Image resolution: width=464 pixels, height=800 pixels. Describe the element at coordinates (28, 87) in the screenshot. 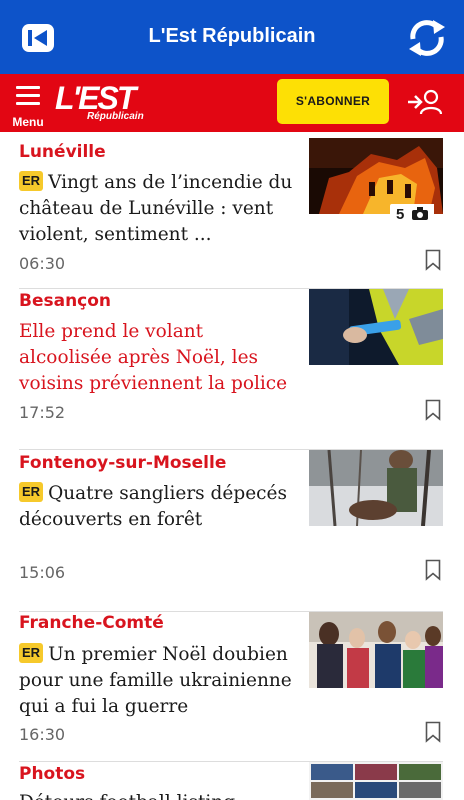

I see `hamburger-icon` at that location.